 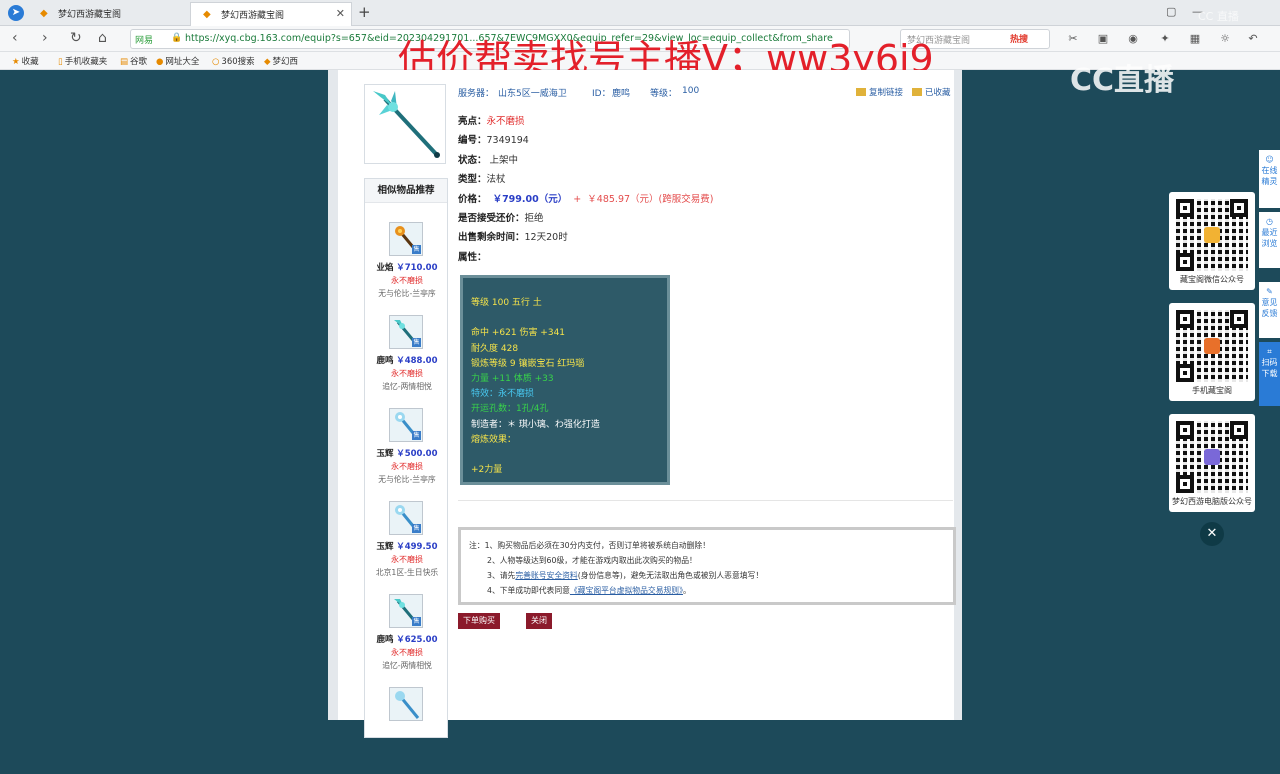 I want to click on cross-server-fee: ￥485.97（元）(跨服交易费), so click(x=650, y=199).